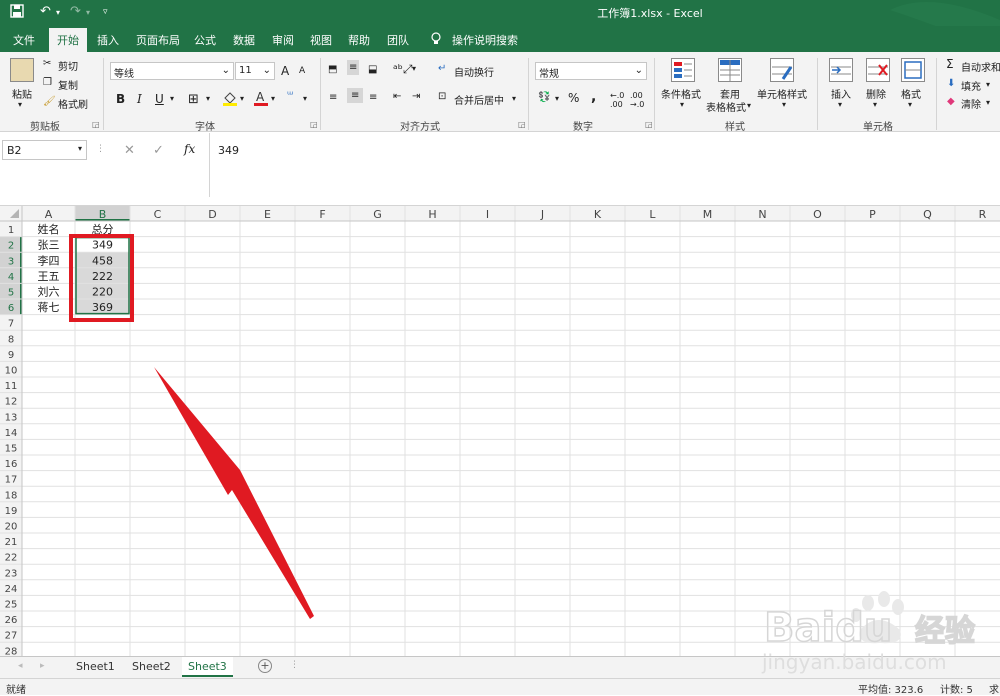 This screenshot has width=1000, height=696. Describe the element at coordinates (11, 308) in the screenshot. I see `row-header-6: 6` at that location.